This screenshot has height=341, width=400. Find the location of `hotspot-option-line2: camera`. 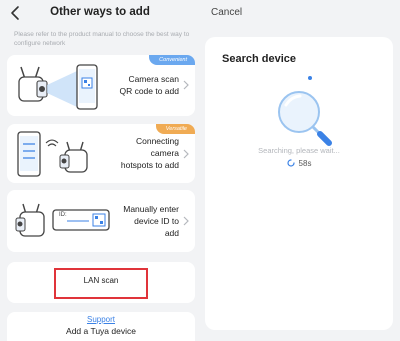

hotspot-option-line2: camera is located at coordinates (164, 153).